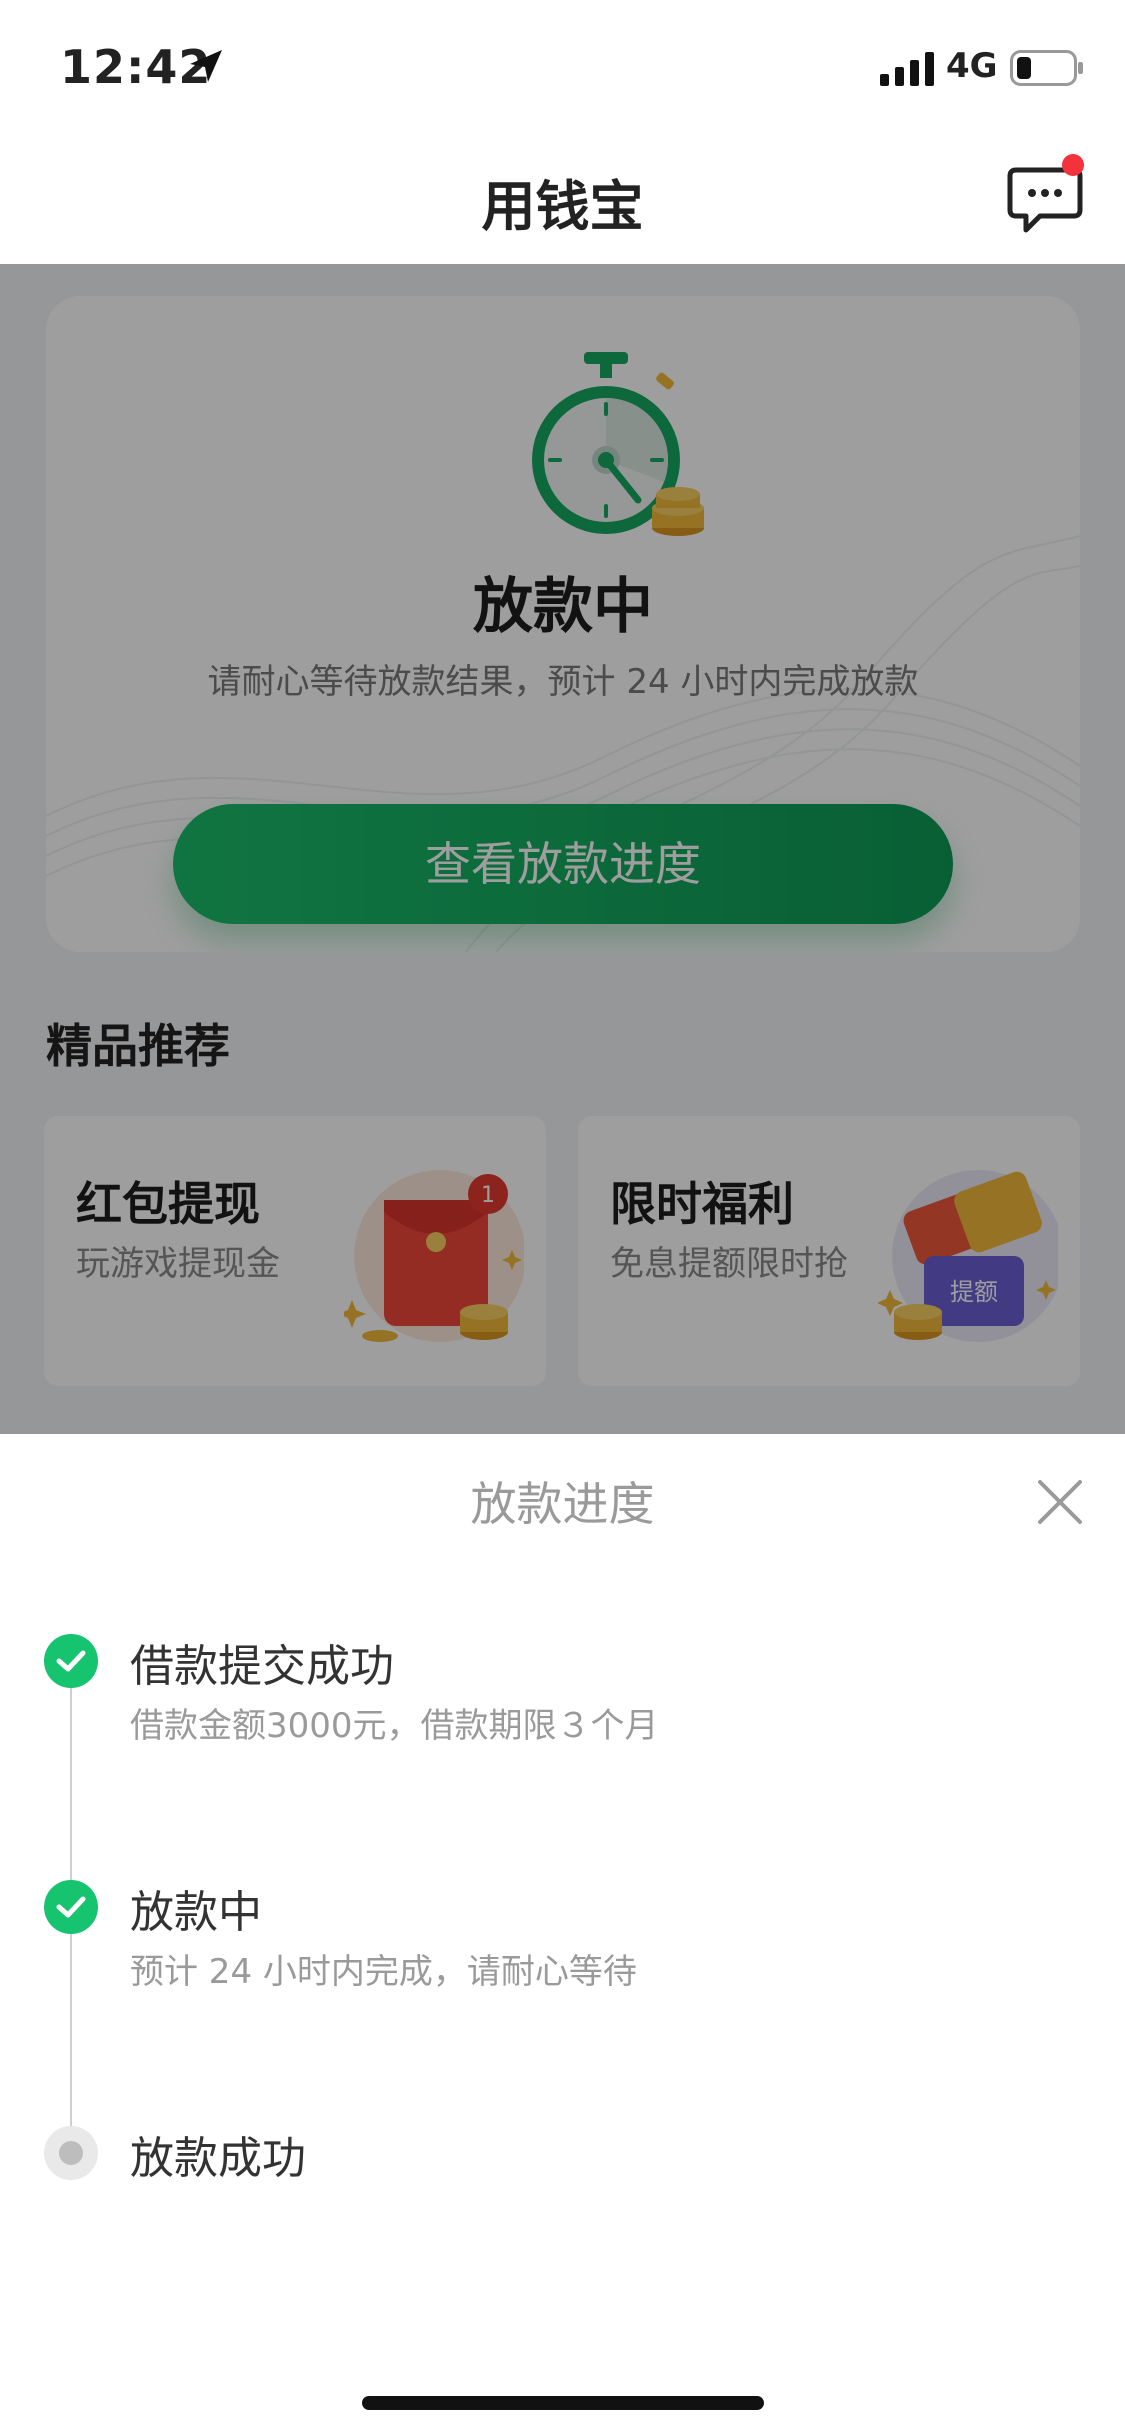  What do you see at coordinates (1046, 68) in the screenshot?
I see `battery-icon` at bounding box center [1046, 68].